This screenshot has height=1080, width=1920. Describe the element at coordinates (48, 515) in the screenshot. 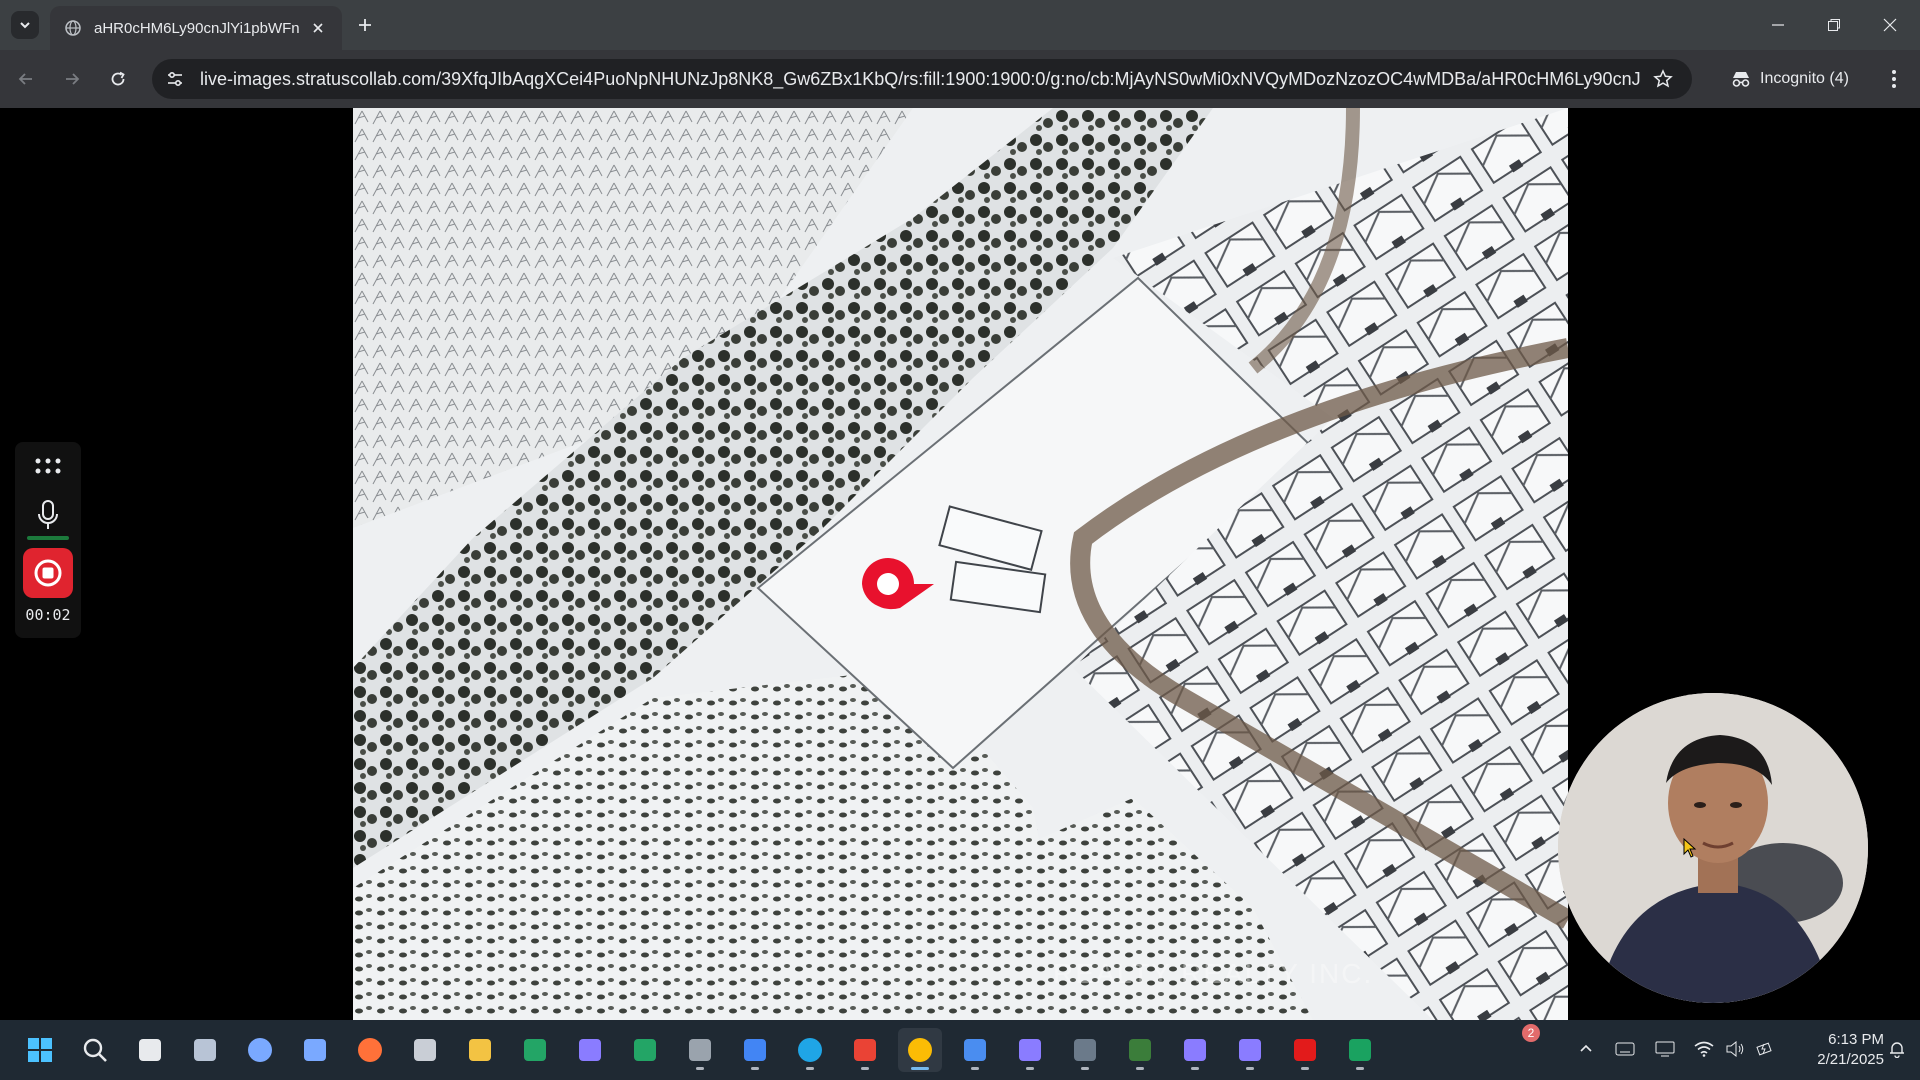

I see `microphone-icon` at that location.